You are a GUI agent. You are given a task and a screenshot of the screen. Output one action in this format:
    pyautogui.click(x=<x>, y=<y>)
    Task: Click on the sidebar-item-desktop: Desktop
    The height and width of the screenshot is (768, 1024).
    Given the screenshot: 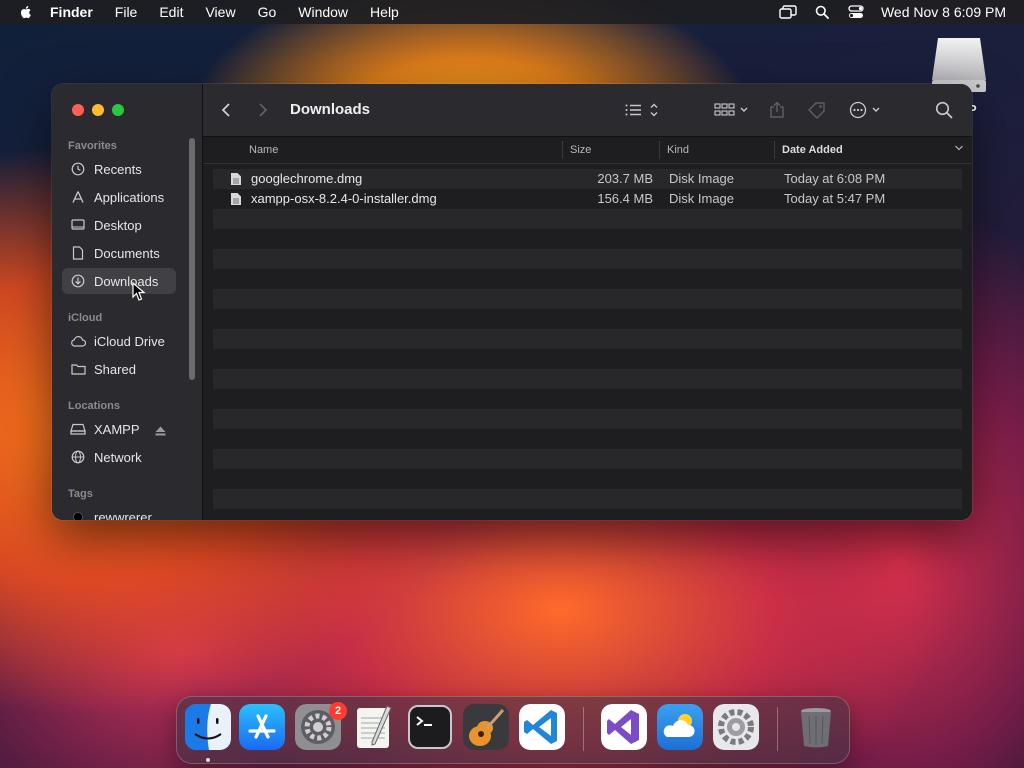 What is the action you would take?
    pyautogui.click(x=119, y=225)
    